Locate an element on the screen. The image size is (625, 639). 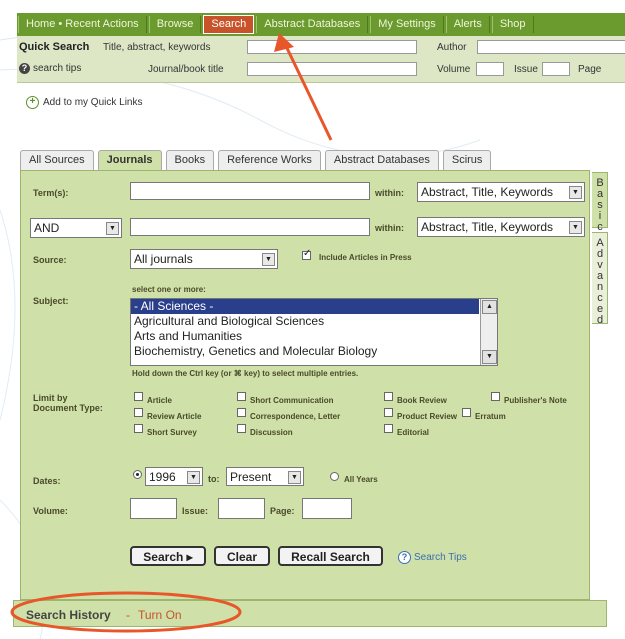
tab-books: Books is located at coordinates (190, 160).